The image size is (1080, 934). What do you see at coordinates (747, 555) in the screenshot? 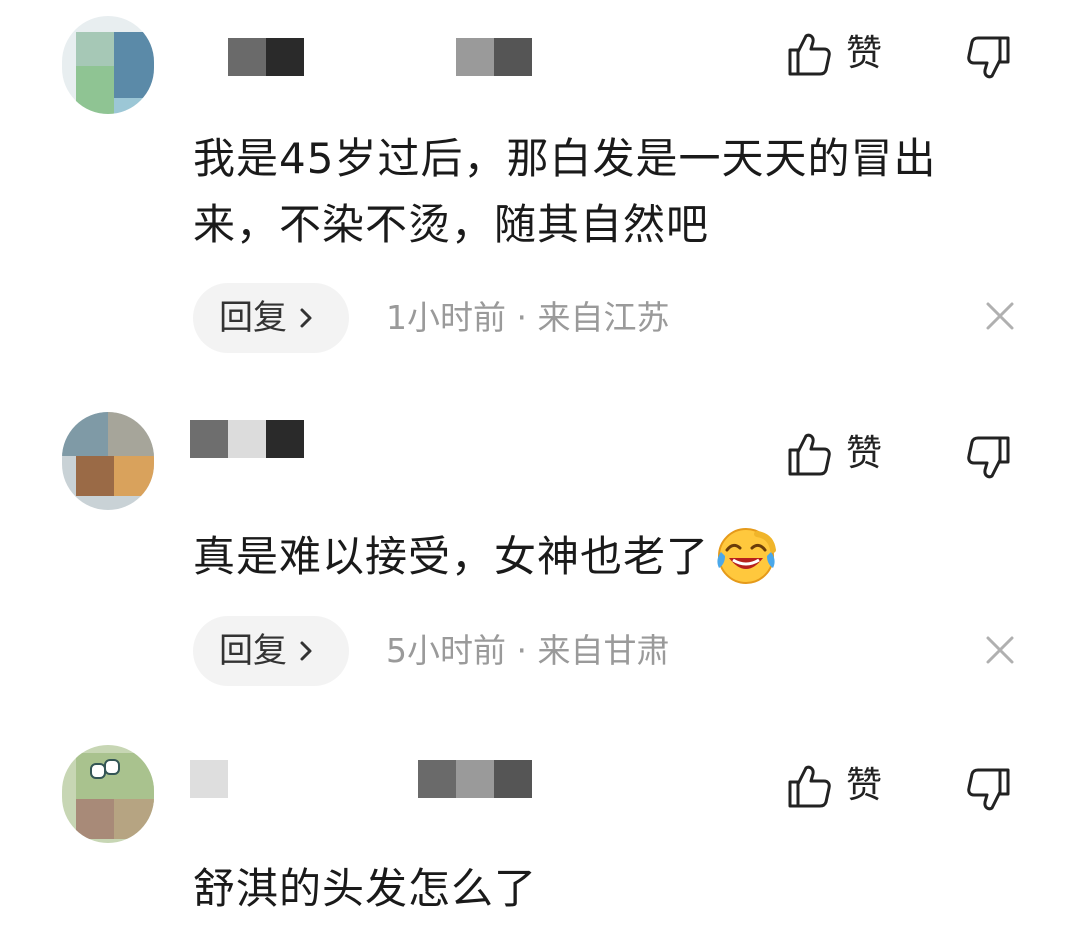
I see `laughing-crying-emoji` at bounding box center [747, 555].